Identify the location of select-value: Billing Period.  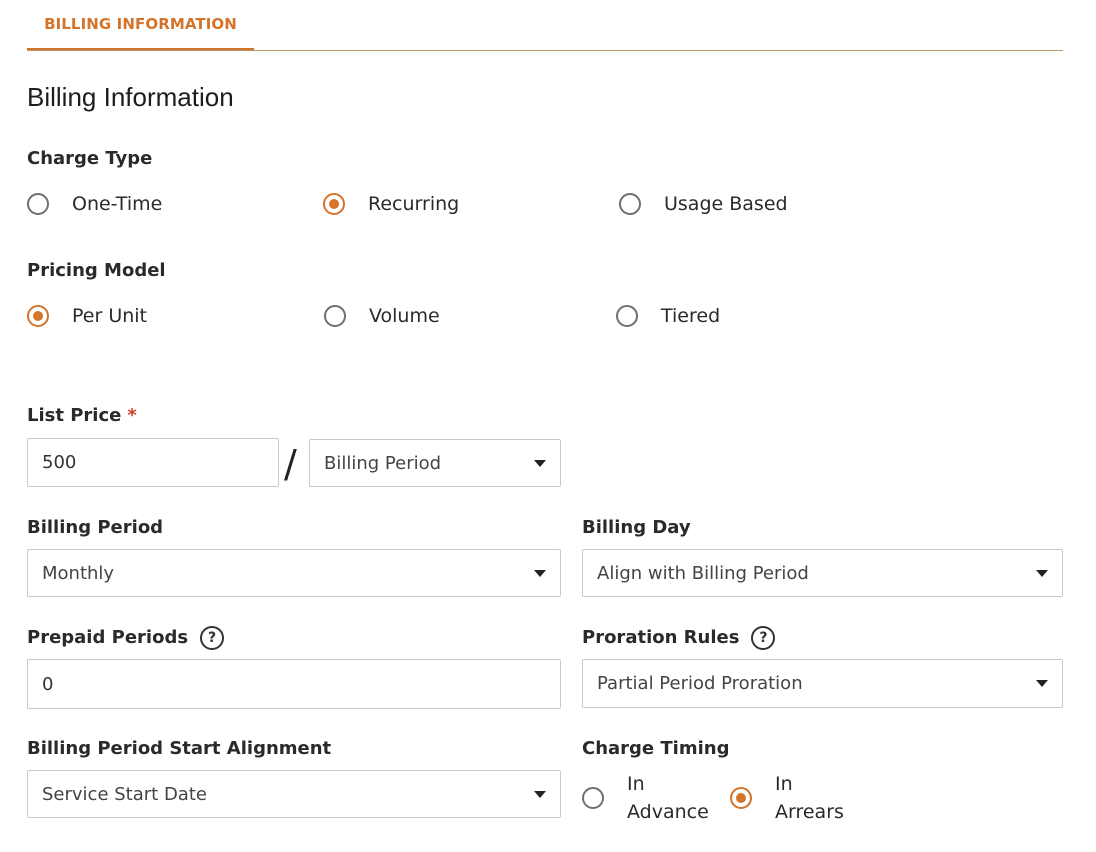
(383, 463).